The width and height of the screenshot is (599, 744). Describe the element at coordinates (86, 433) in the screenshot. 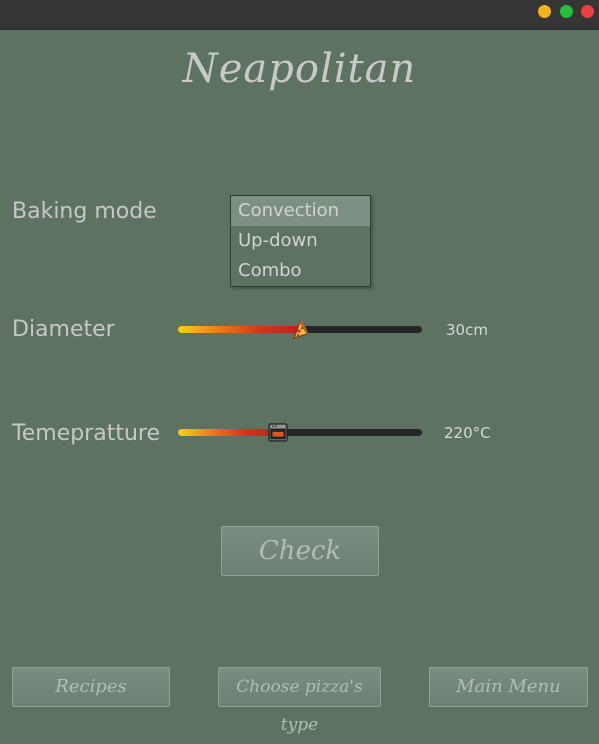

I see `temperature-label: Temepratture` at that location.